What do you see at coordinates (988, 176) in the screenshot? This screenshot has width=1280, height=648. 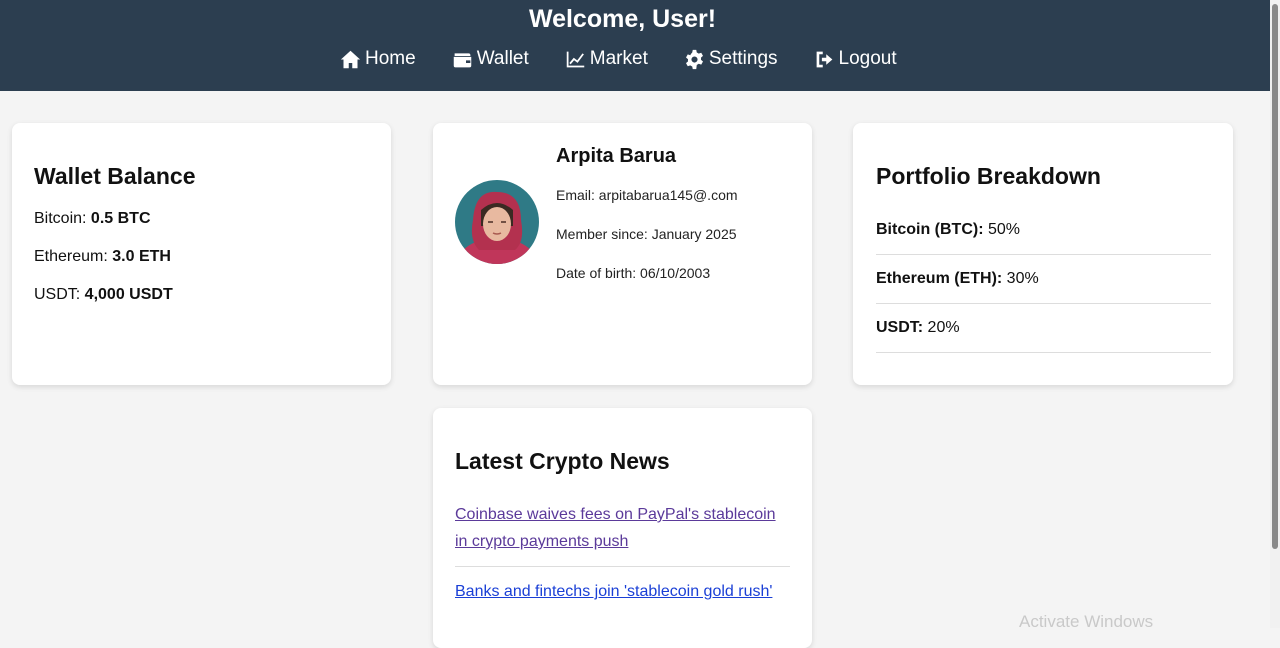 I see `portfolio-title: Portfolio Breakdown` at bounding box center [988, 176].